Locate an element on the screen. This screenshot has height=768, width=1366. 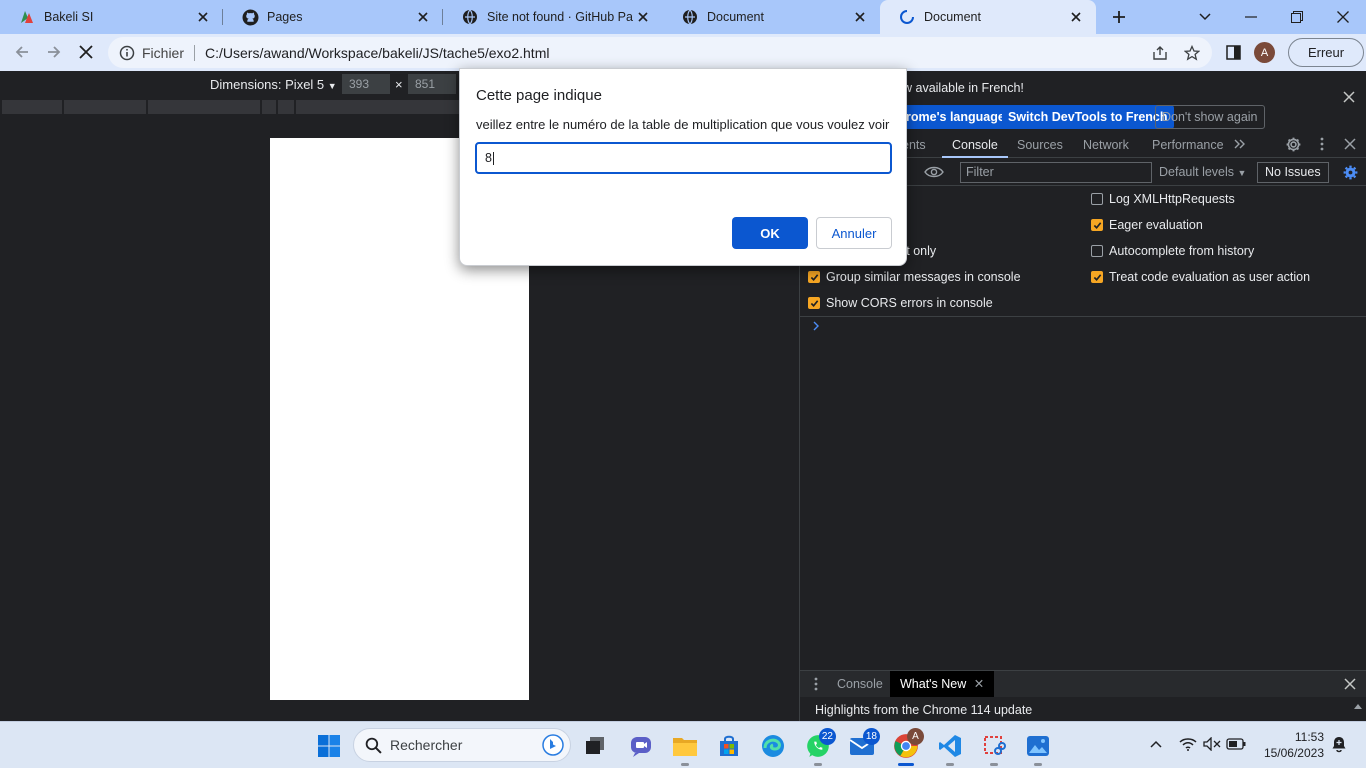
taskbar-clock: 11:53 15/06/2023 is located at coordinates (1290, 745).